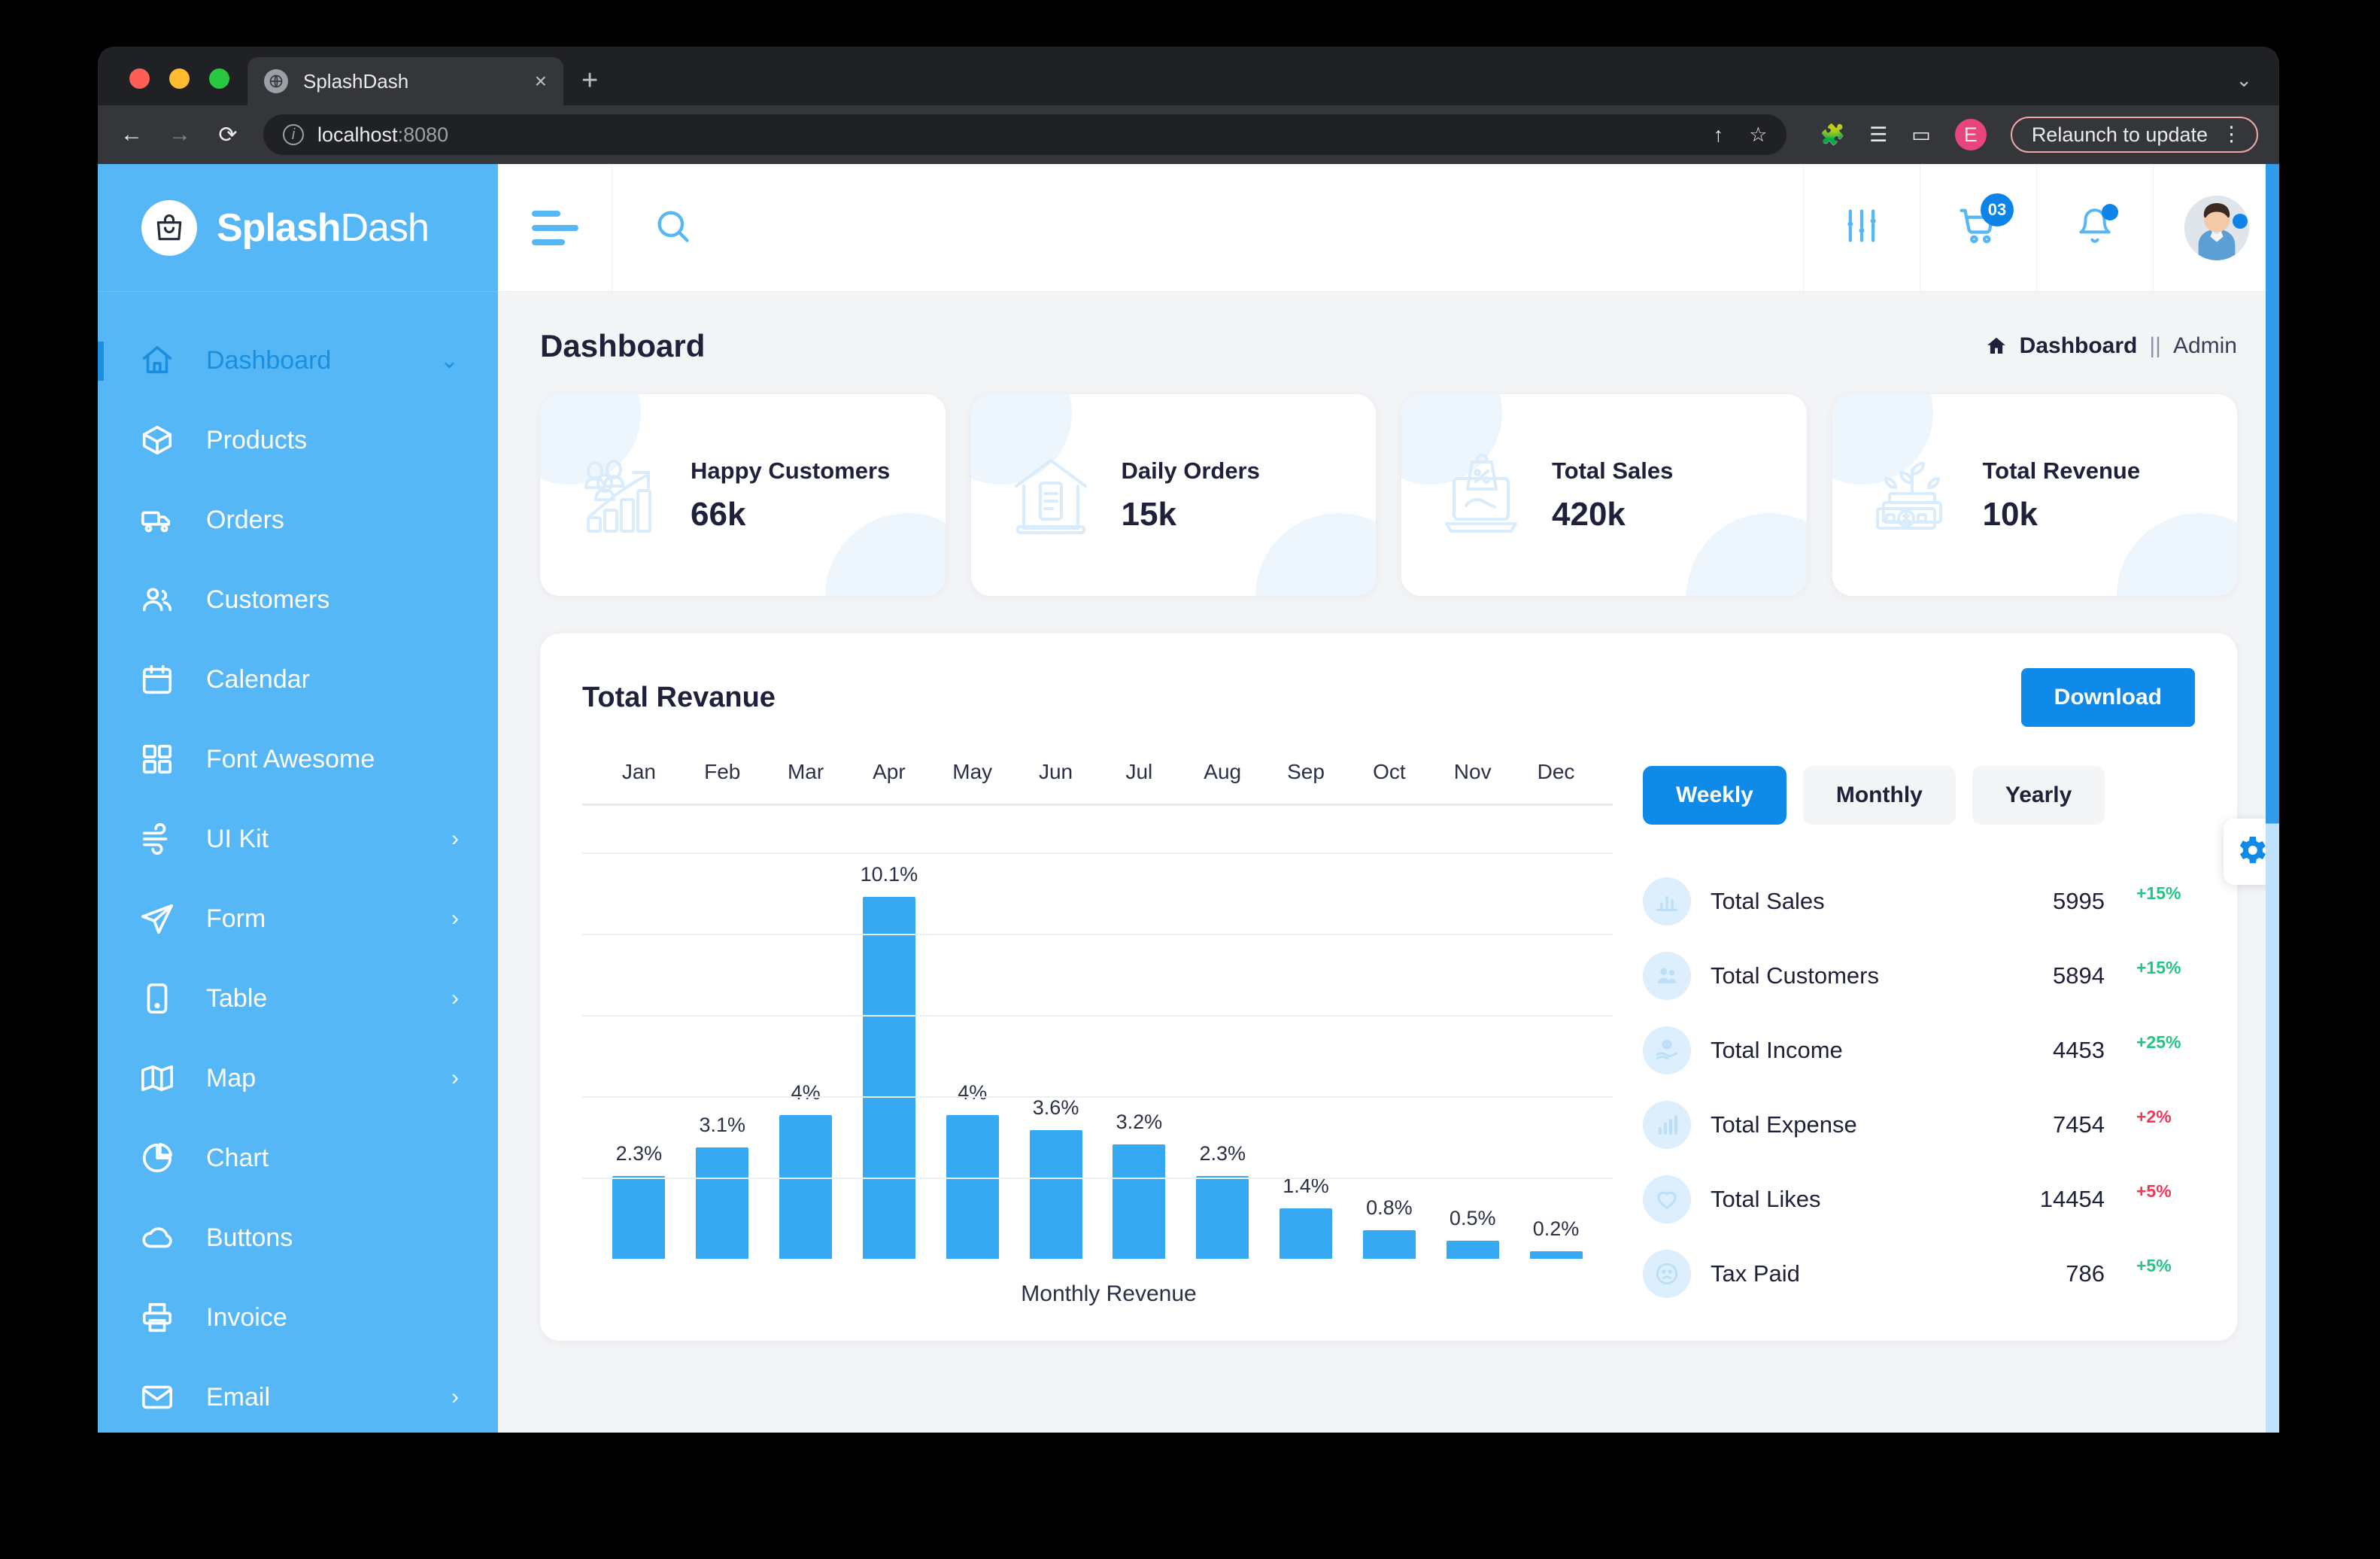 The height and width of the screenshot is (1559, 2380). What do you see at coordinates (2216, 227) in the screenshot?
I see `header-profile-button` at bounding box center [2216, 227].